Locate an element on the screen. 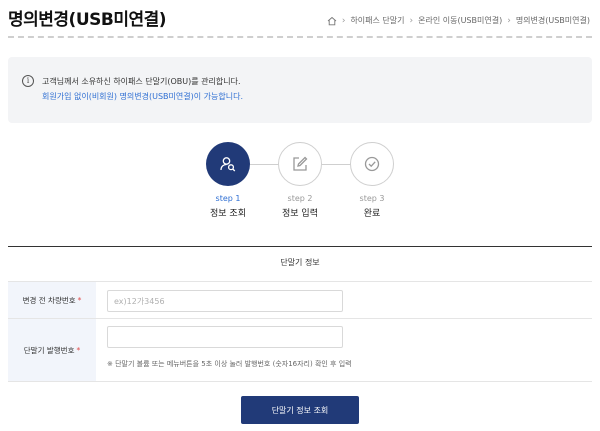 Image resolution: width=600 pixels, height=431 pixels. device-serial-label-text: 단말기 발행번호 is located at coordinates (49, 350).